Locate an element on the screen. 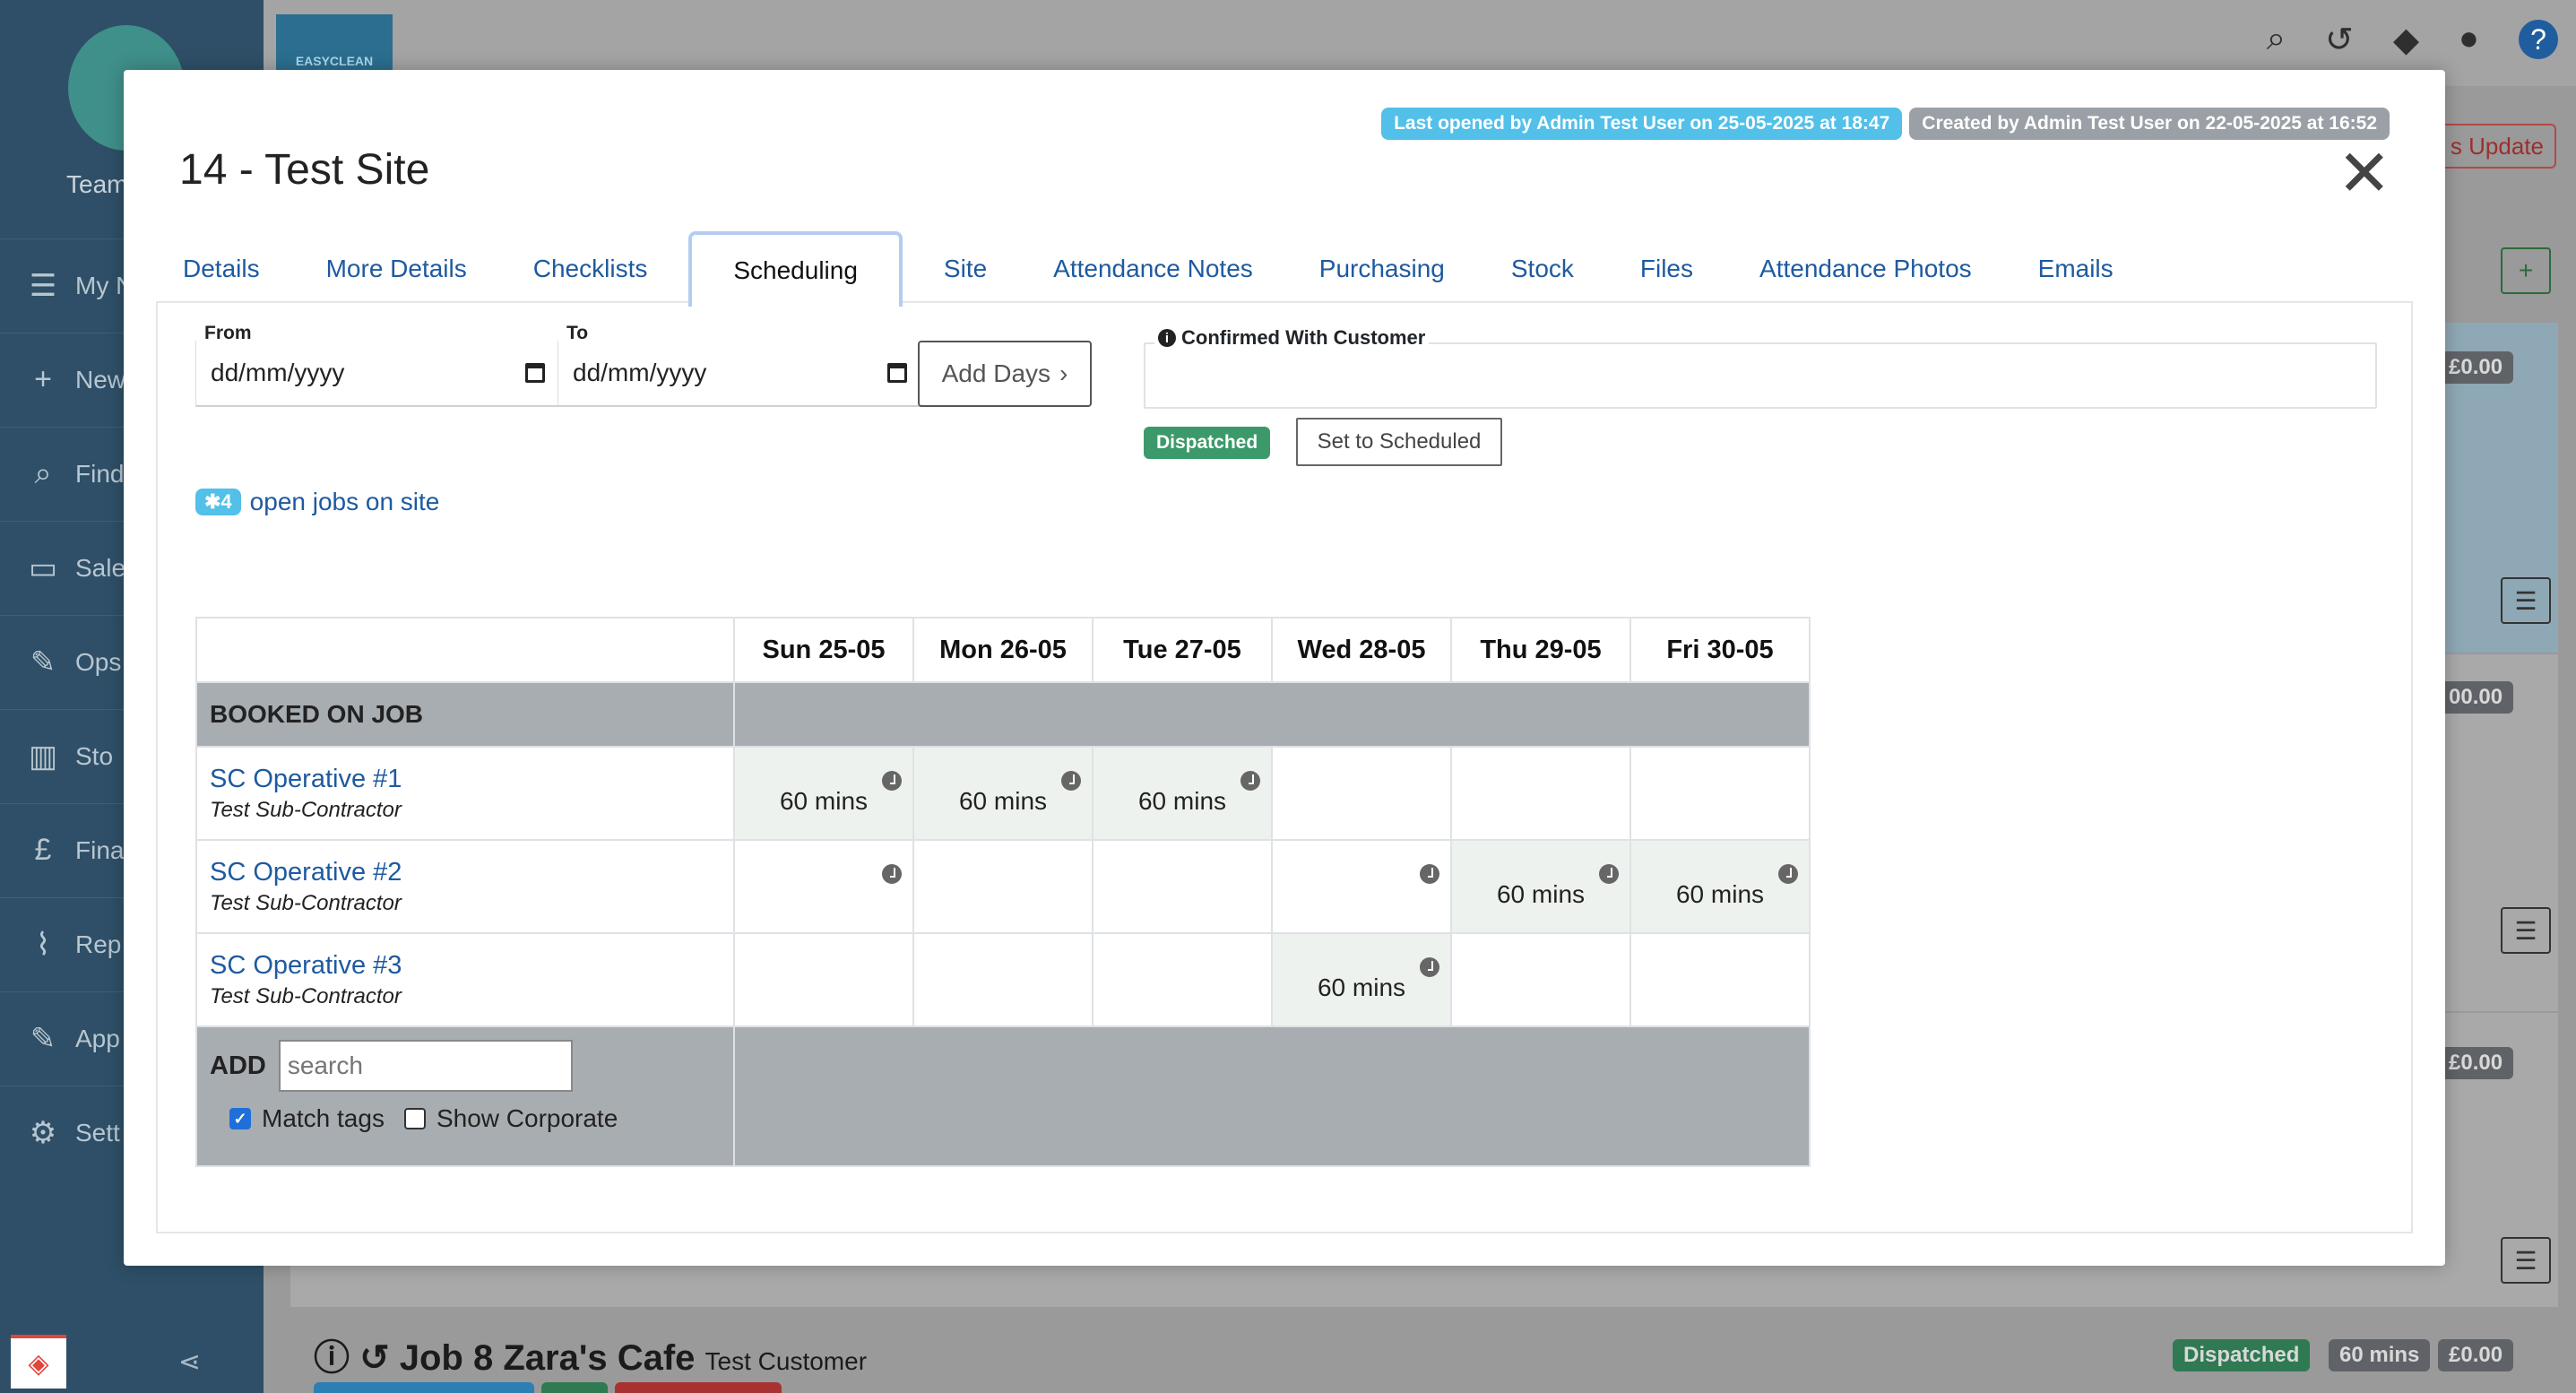 The height and width of the screenshot is (1393, 2576). tab-attendance-notes: Attendance Notes is located at coordinates (1153, 269).